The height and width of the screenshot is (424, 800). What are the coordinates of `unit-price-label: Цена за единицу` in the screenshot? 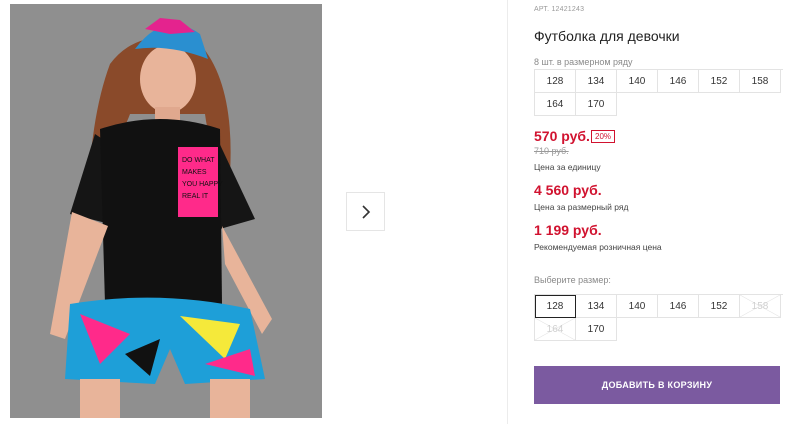 It's located at (567, 167).